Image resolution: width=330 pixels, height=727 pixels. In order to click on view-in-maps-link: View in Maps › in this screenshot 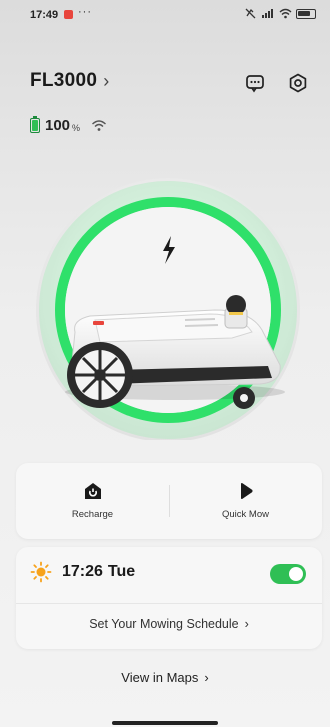, I will do `click(165, 677)`.